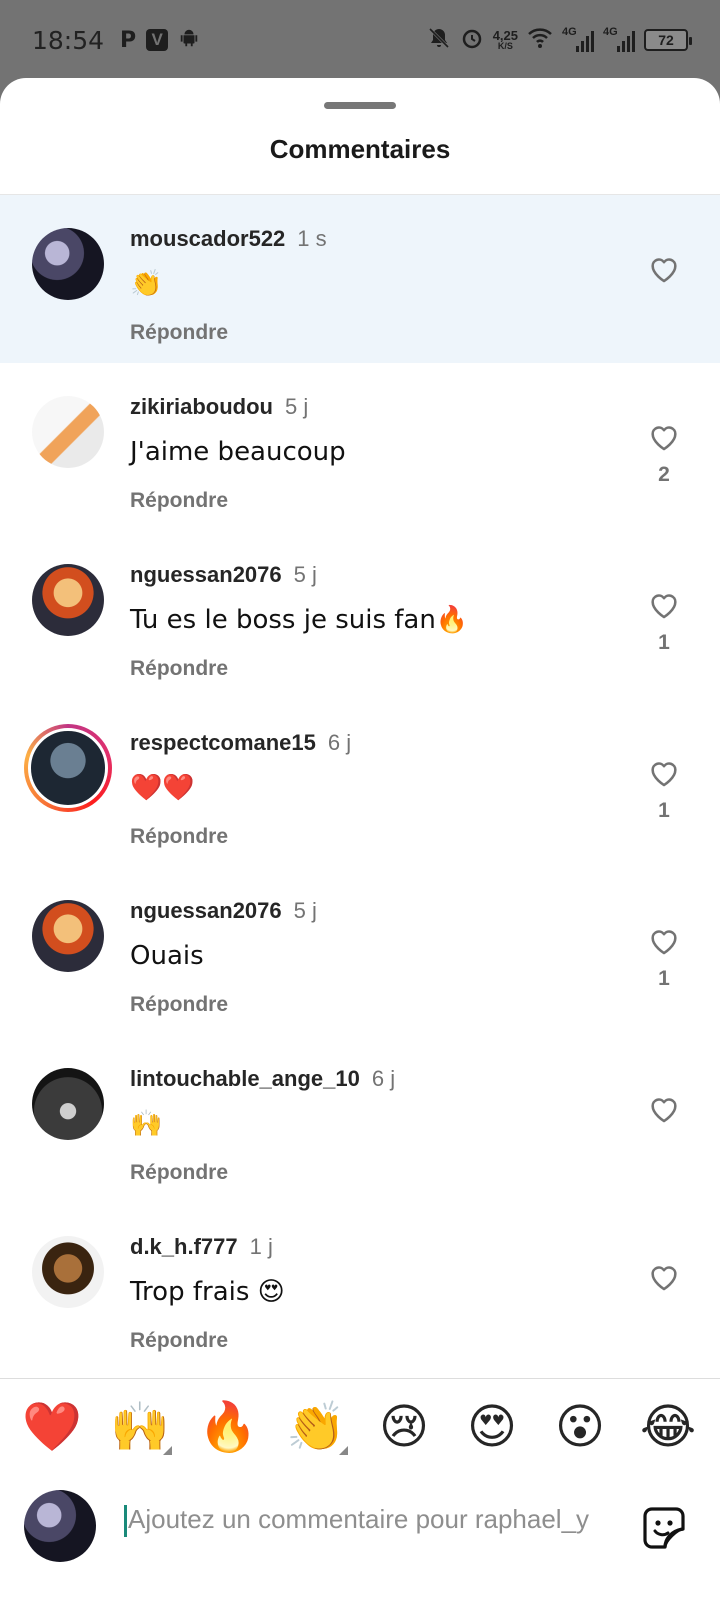 The width and height of the screenshot is (720, 1612). I want to click on comment-time: 1 s, so click(312, 238).